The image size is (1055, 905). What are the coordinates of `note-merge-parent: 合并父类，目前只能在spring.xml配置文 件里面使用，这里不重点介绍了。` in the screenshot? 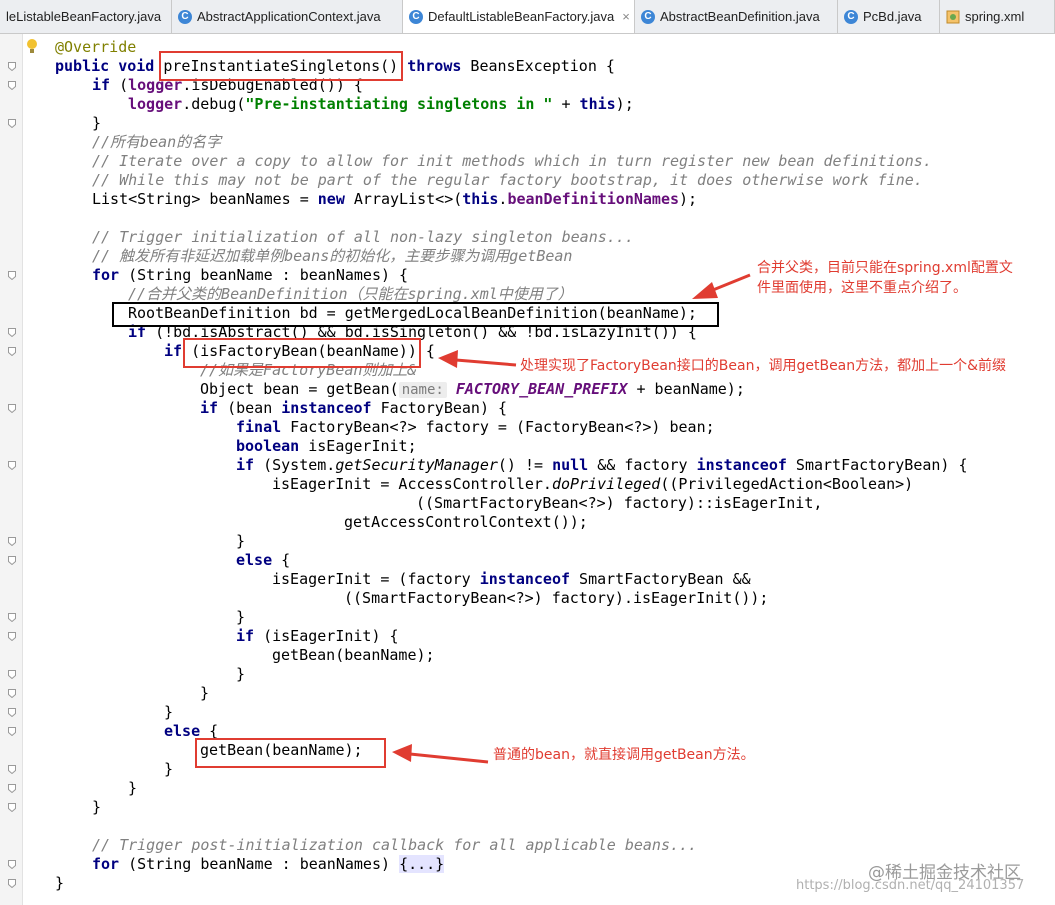 It's located at (885, 278).